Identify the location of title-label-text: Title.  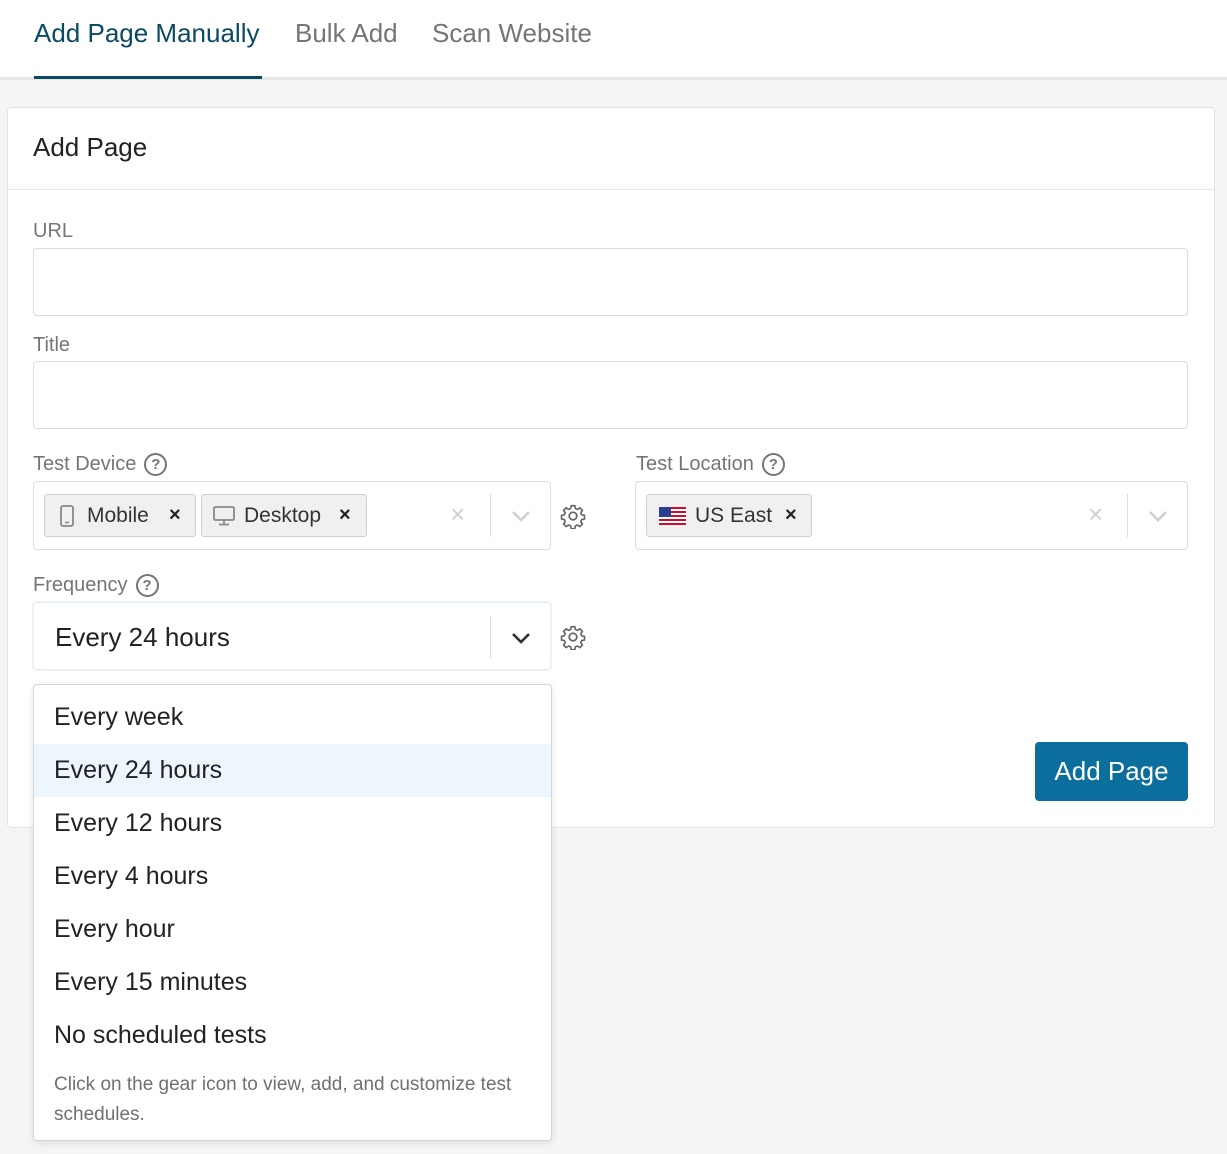
(52, 345).